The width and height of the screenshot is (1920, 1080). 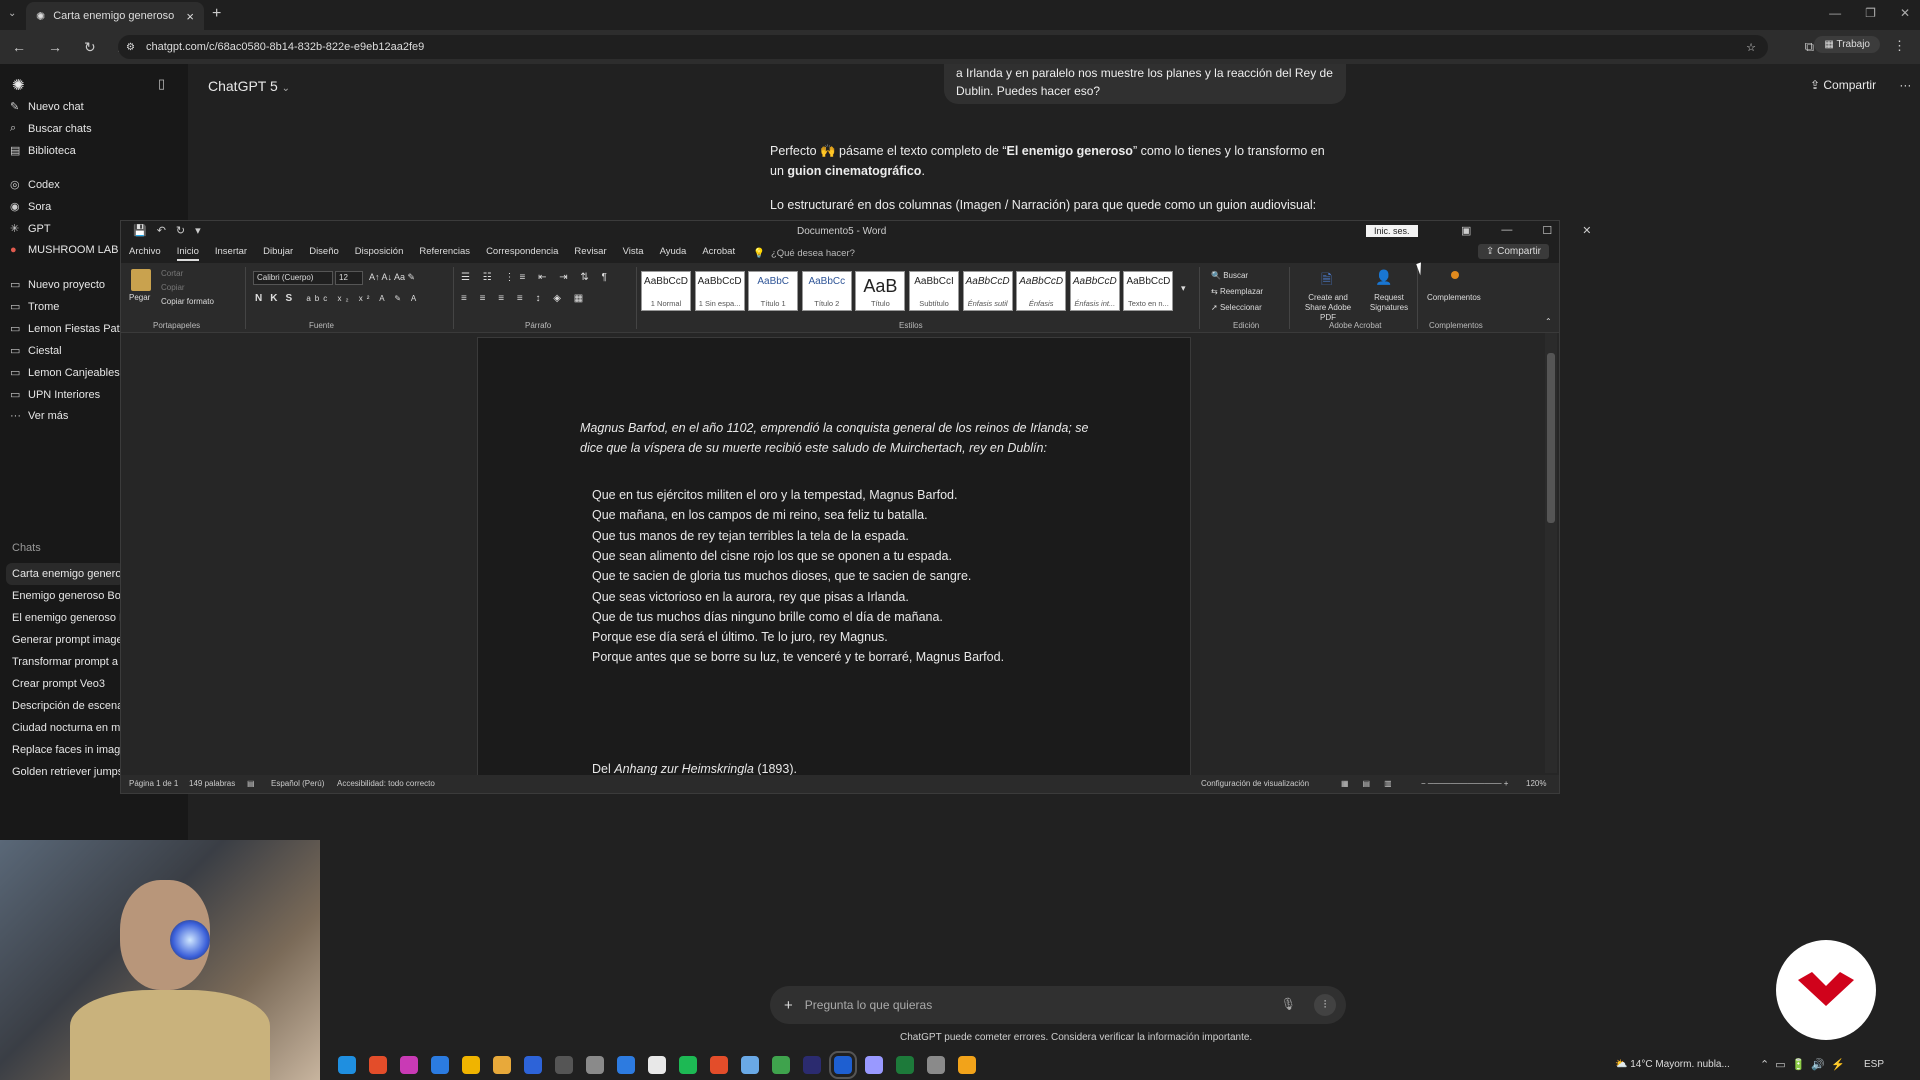 What do you see at coordinates (444, 253) in the screenshot?
I see `ribbon-tab-referencias: Referencias` at bounding box center [444, 253].